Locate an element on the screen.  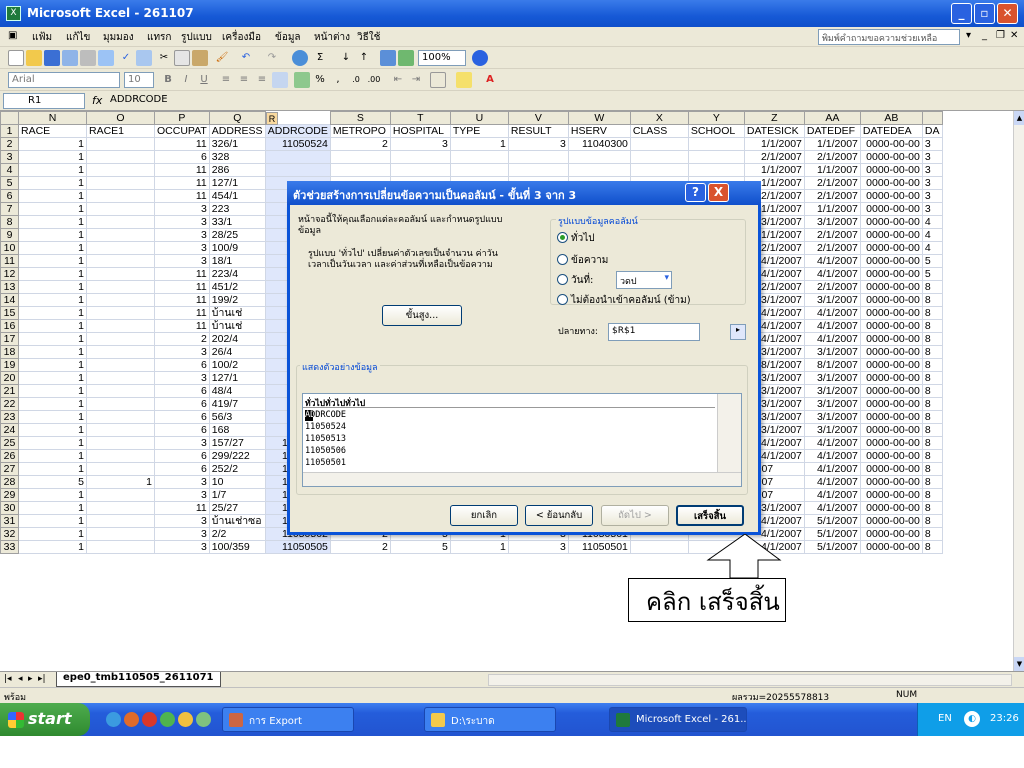
row-header: 13 is located at coordinates (9, 287).